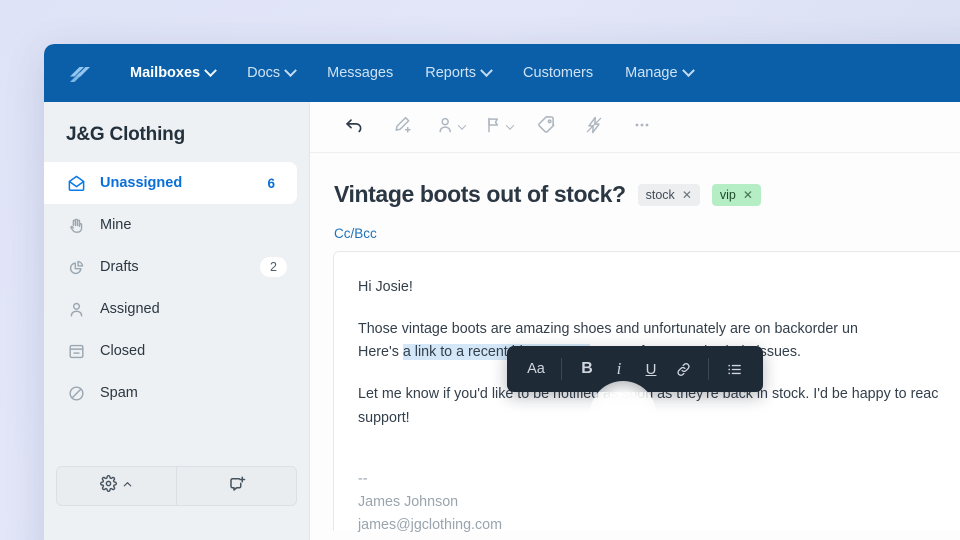 This screenshot has height=540, width=960. I want to click on signature-email: james@jgclothing.com, so click(430, 525).